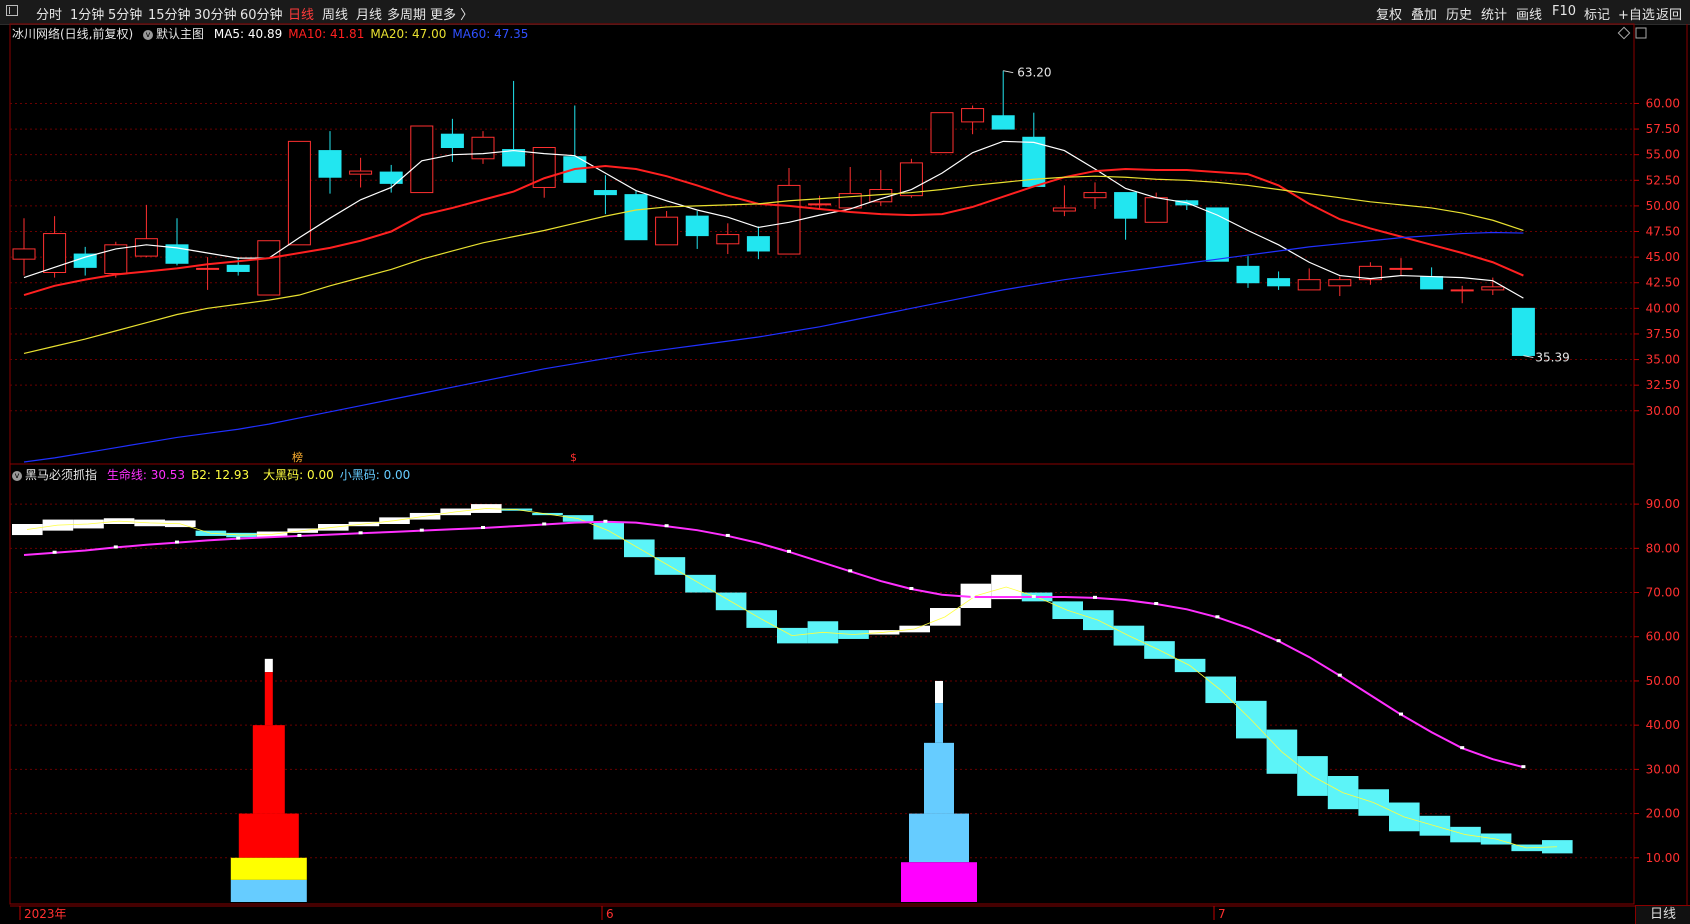 The height and width of the screenshot is (924, 1690). What do you see at coordinates (1034, 73) in the screenshot?
I see `high-price-label: 63.20` at bounding box center [1034, 73].